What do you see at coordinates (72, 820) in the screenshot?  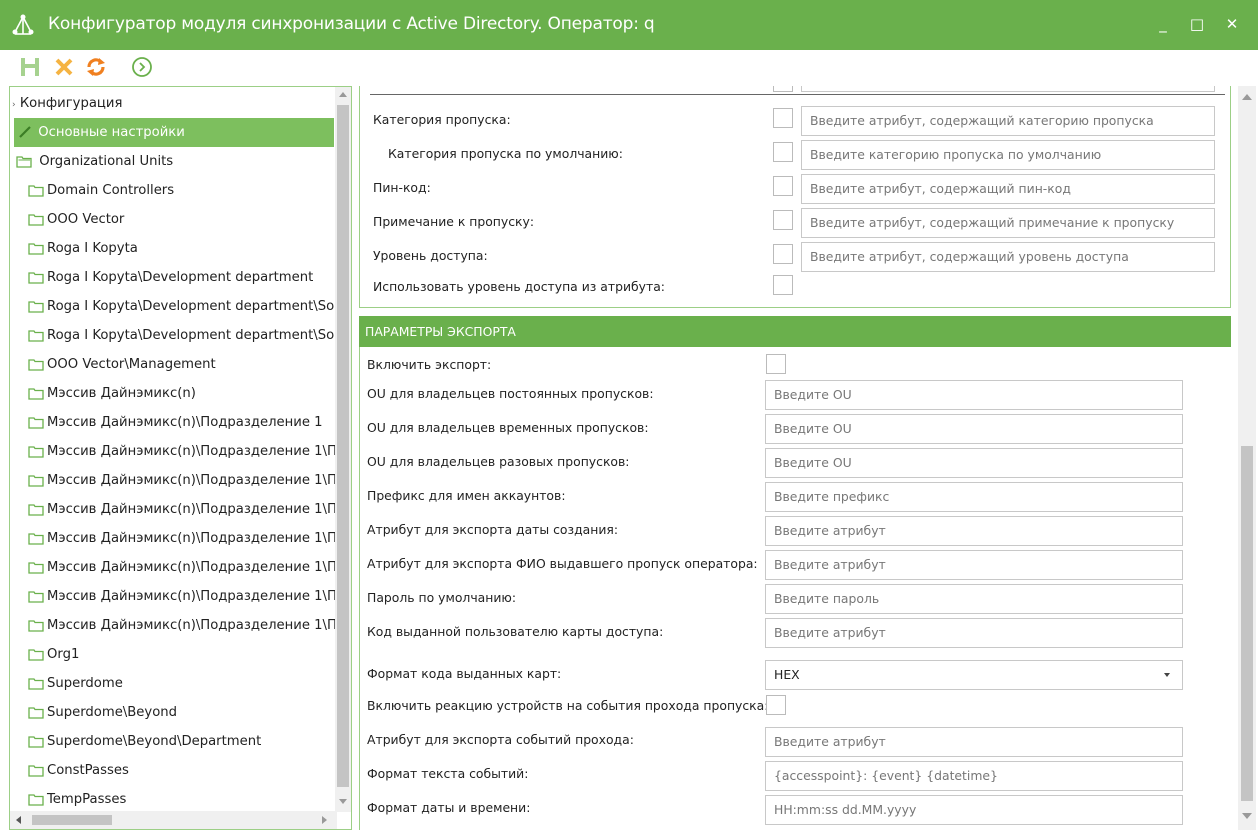 I see `tree-horizontal-scroll-thumb` at bounding box center [72, 820].